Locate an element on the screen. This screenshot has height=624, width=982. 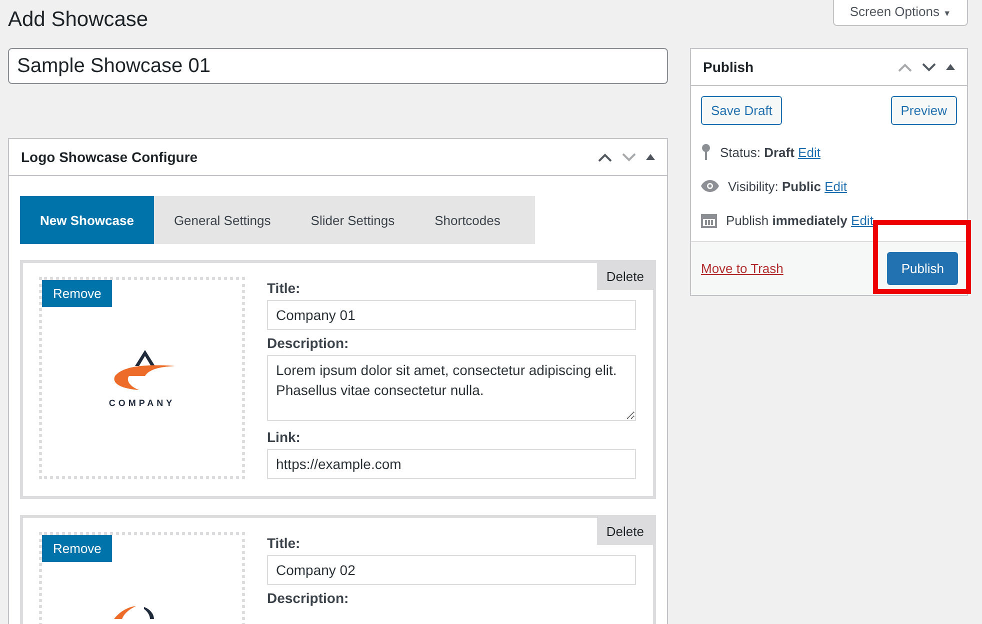
logo-text: COMPANY is located at coordinates (142, 403).